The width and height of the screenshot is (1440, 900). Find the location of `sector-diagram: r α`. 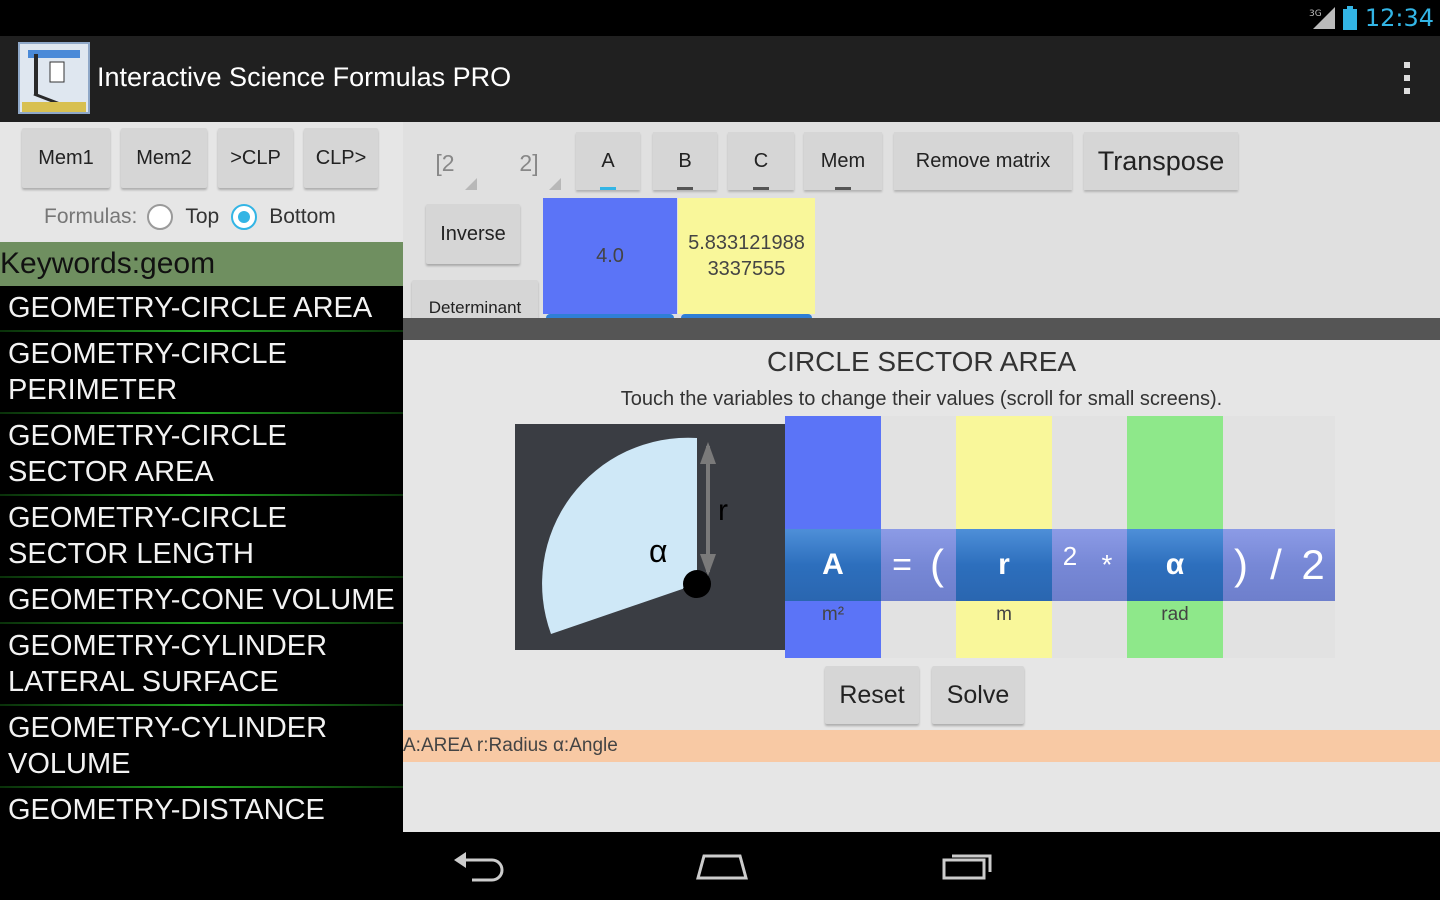

sector-diagram: r α is located at coordinates (650, 537).